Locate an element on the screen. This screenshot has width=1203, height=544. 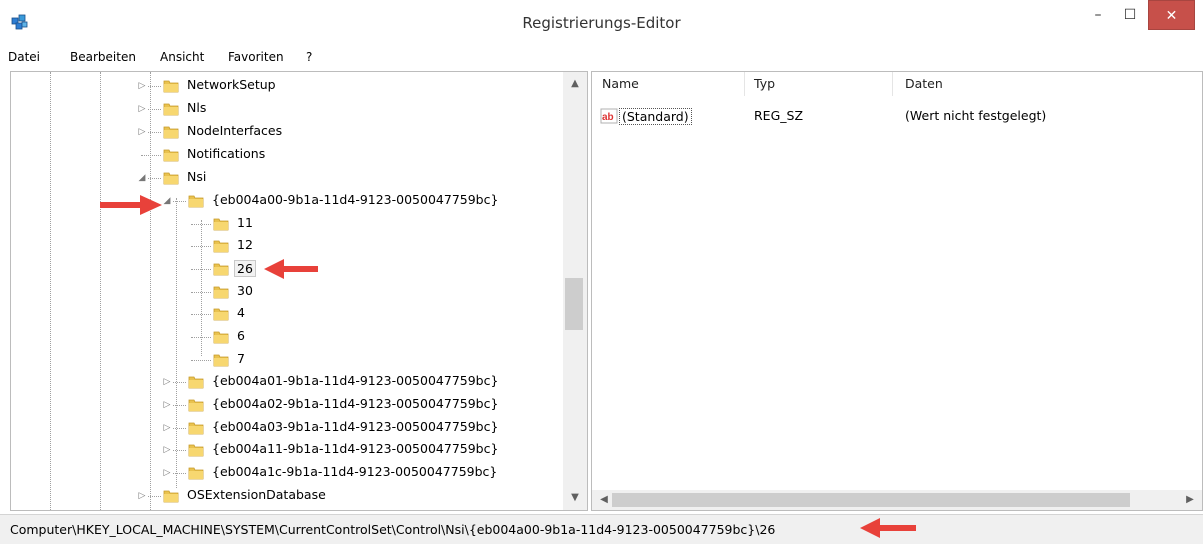
tree-node: ▷ {eb004a03-9b1a-11d4-9123-0050047759bc} is located at coordinates (286, 428).